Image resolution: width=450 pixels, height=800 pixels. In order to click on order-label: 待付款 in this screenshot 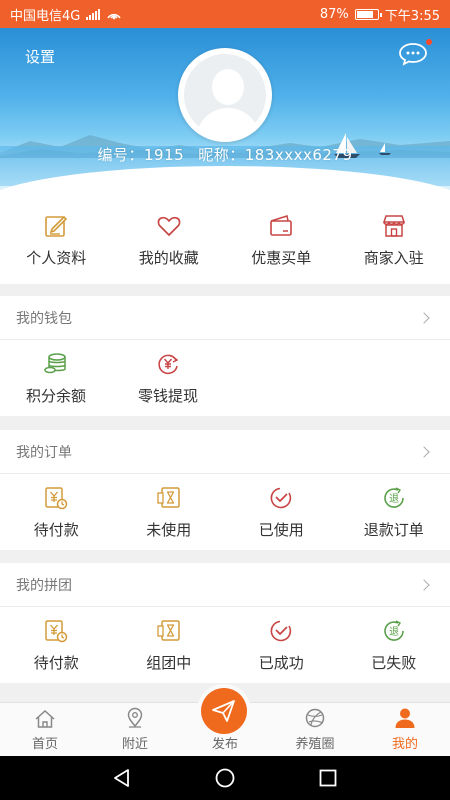, I will do `click(56, 529)`.